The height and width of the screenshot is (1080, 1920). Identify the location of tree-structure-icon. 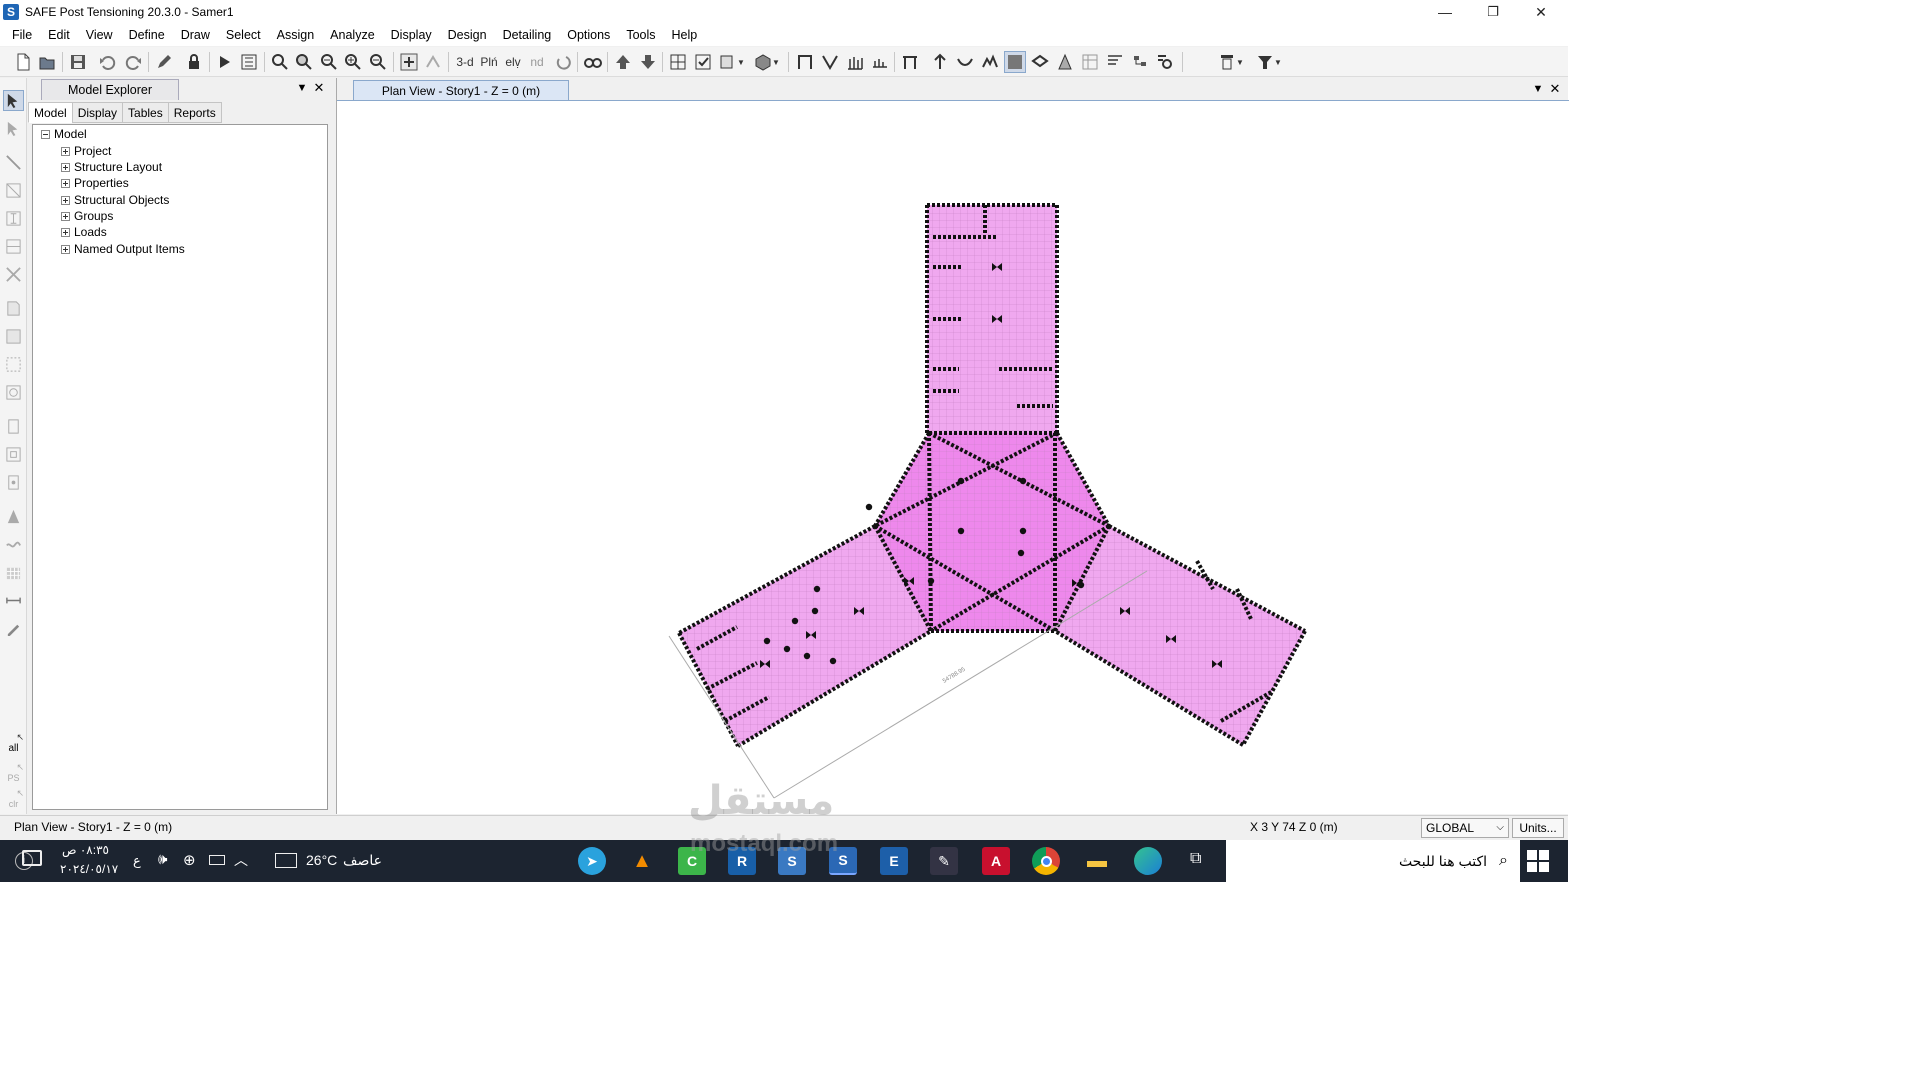
(1140, 62).